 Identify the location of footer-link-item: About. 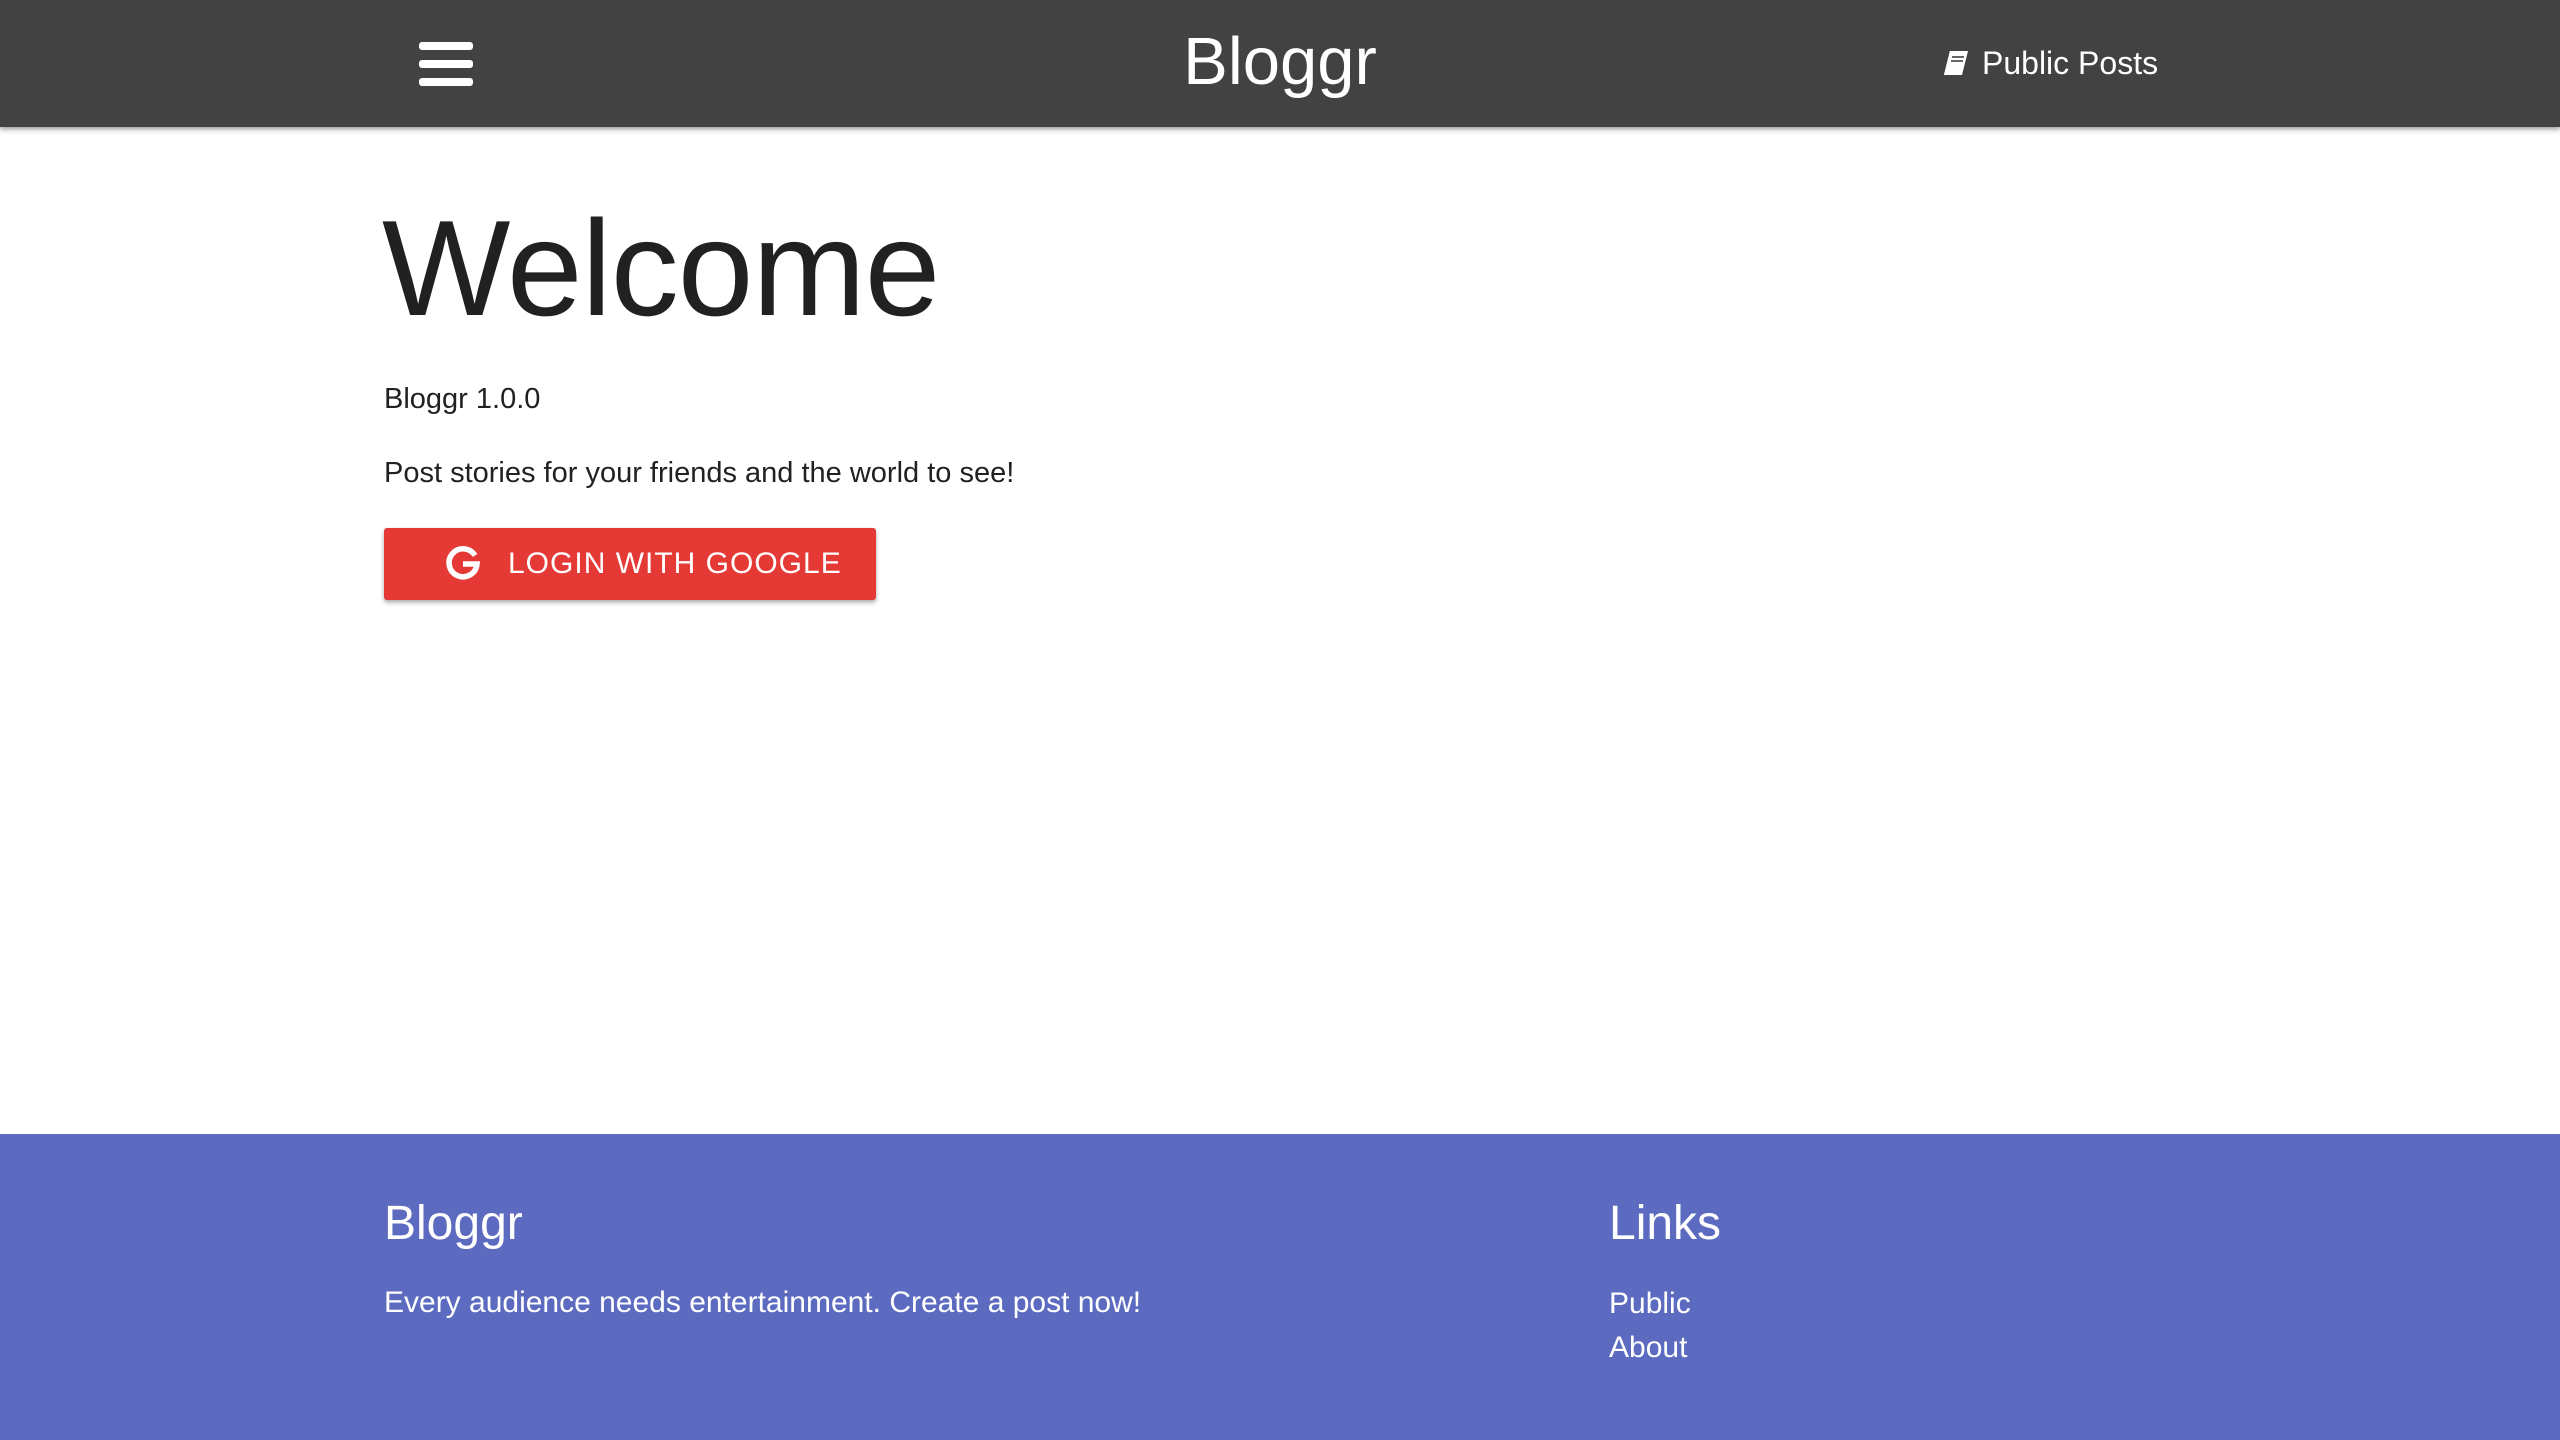
(1650, 1348).